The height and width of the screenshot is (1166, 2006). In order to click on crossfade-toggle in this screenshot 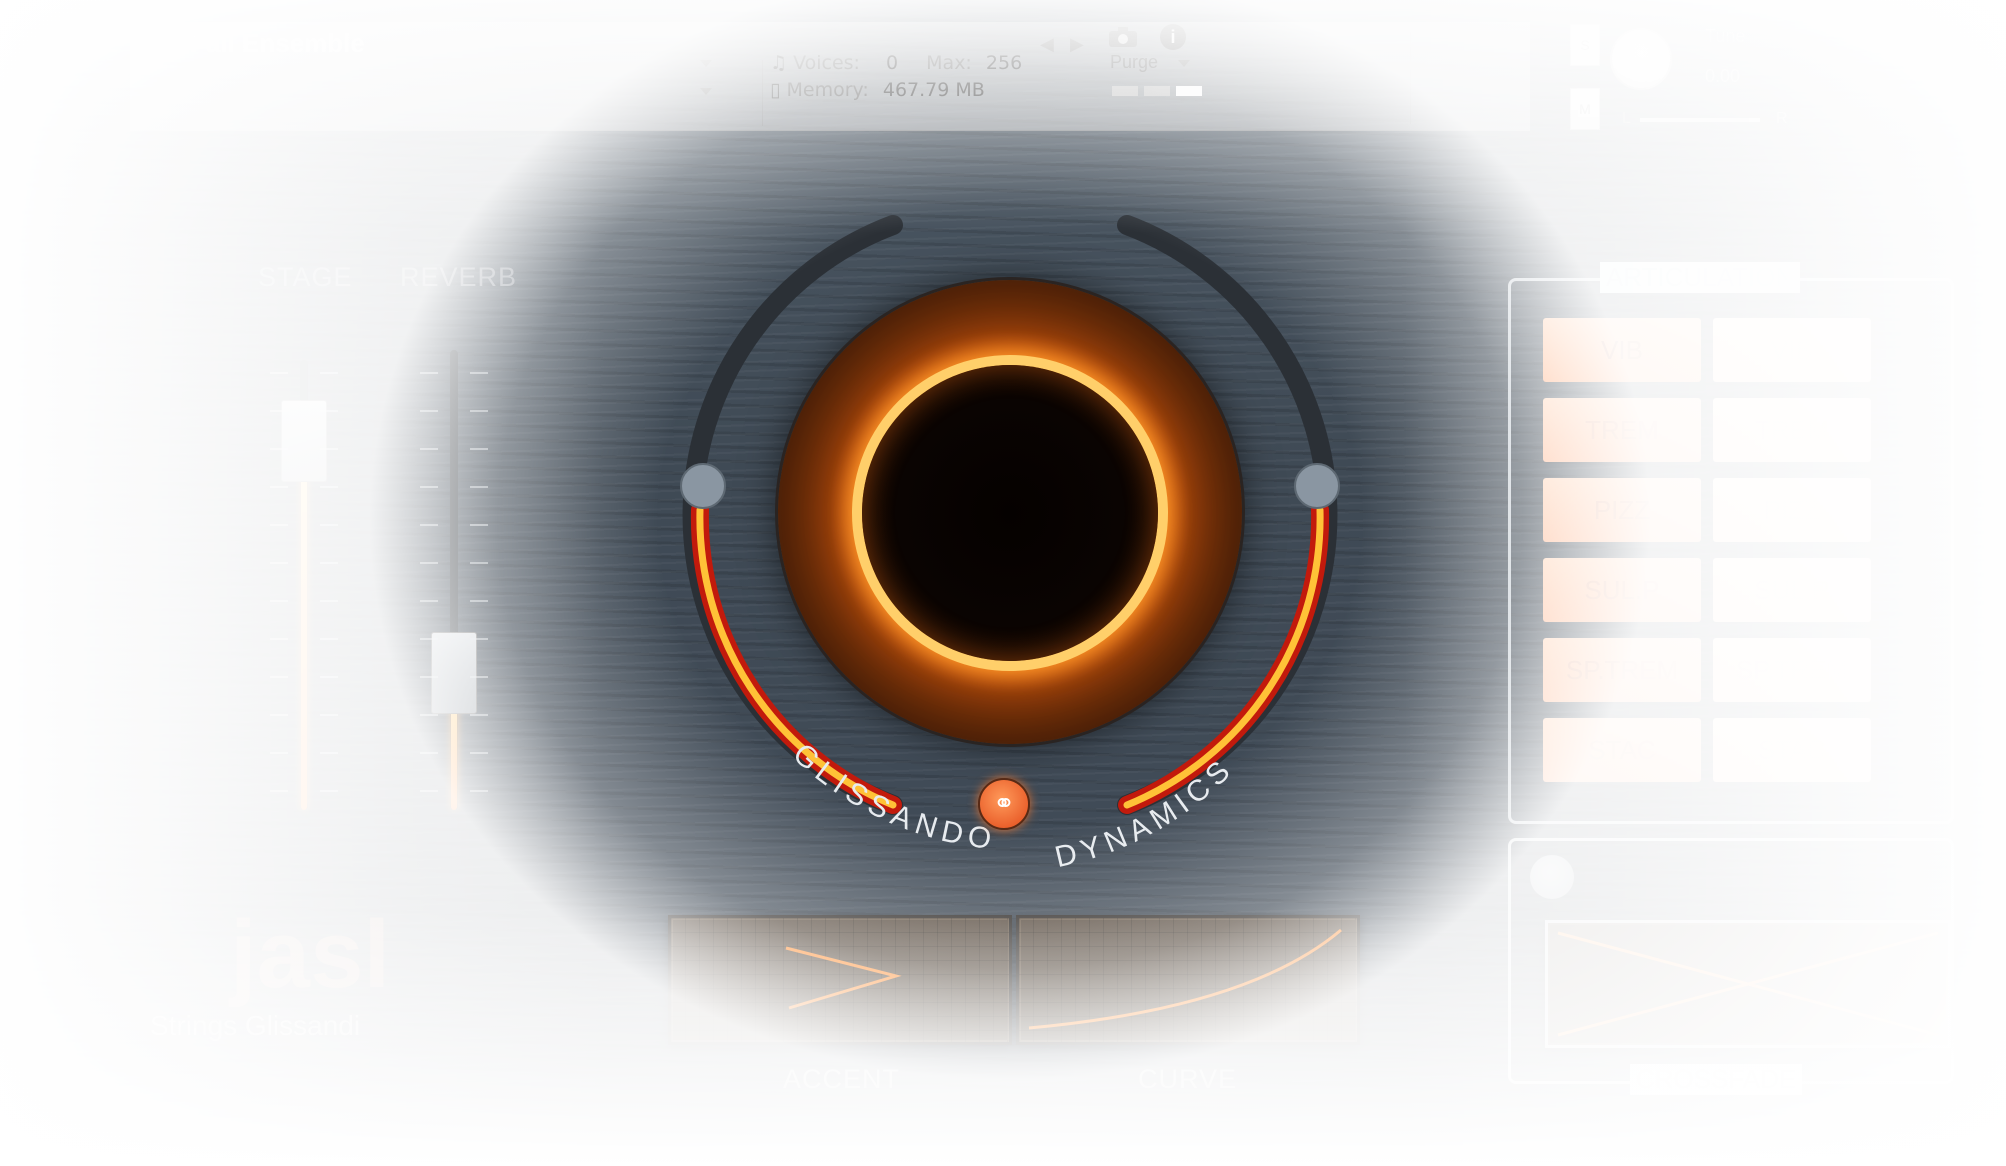, I will do `click(1552, 877)`.